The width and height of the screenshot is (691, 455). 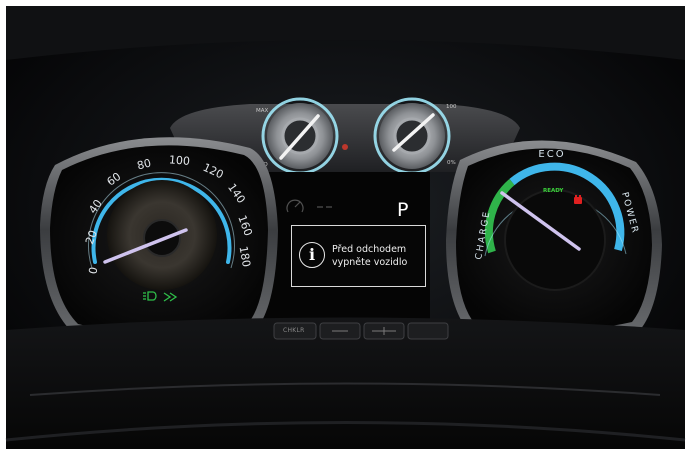 I want to click on speed-tick-100: 100, so click(x=179, y=160).